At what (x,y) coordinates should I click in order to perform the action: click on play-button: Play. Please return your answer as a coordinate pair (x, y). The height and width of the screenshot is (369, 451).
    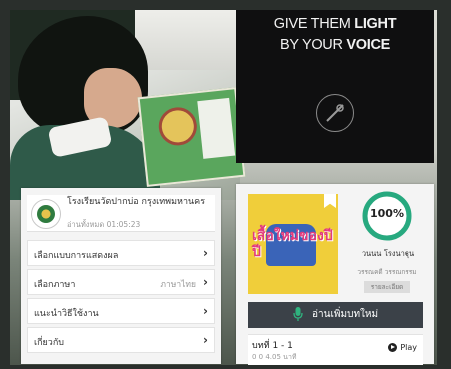
    Looking at the image, I should click on (402, 347).